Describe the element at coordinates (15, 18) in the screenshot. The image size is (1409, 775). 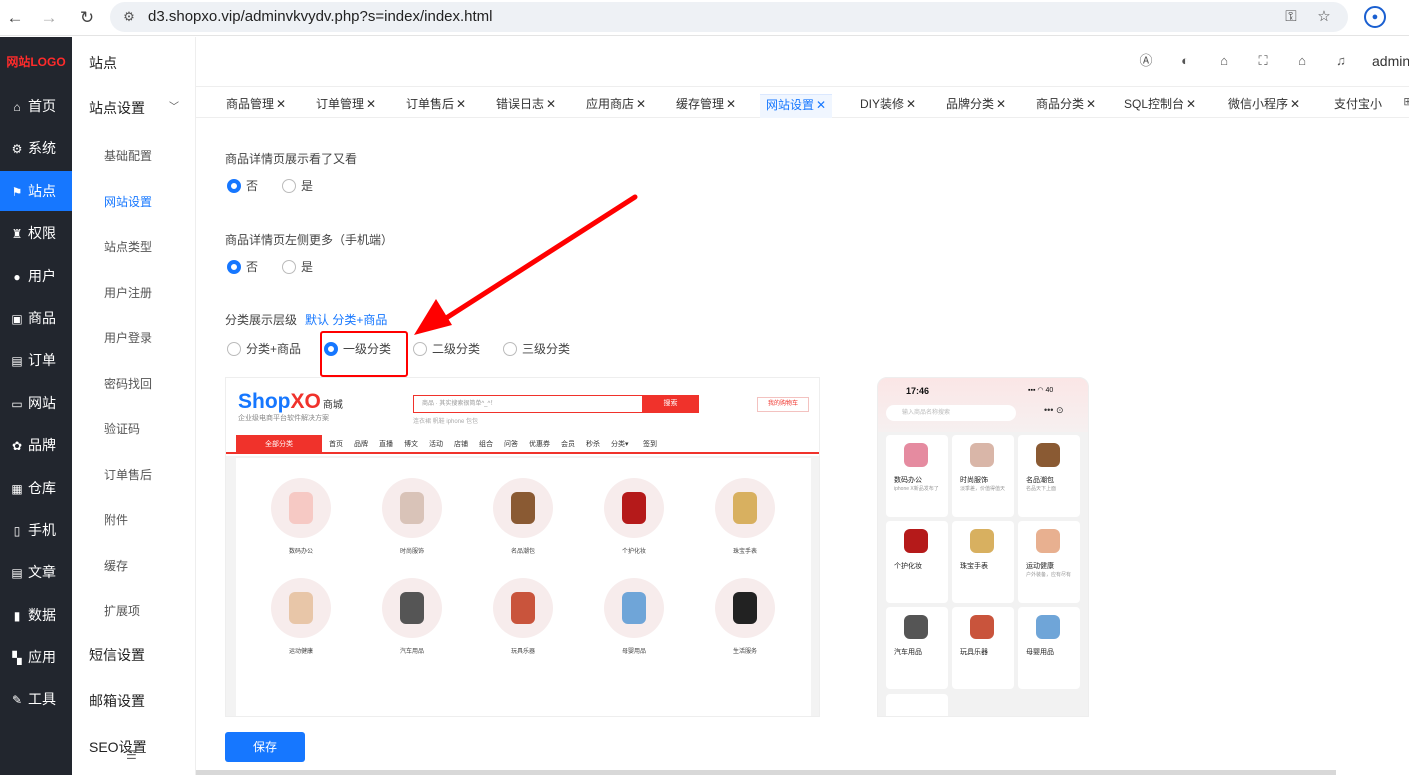
I see `back-icon: ←` at that location.